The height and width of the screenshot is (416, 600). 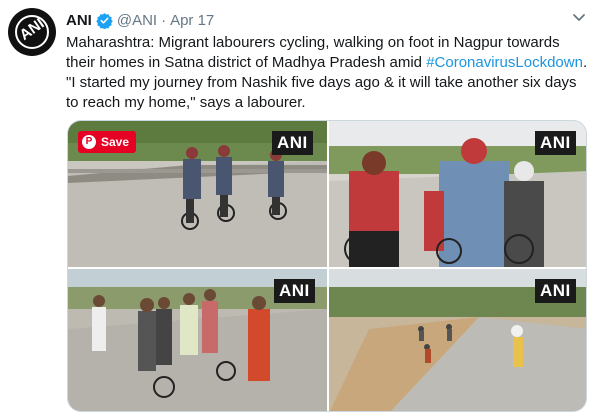 I want to click on avatar: ANI, so click(x=32, y=32).